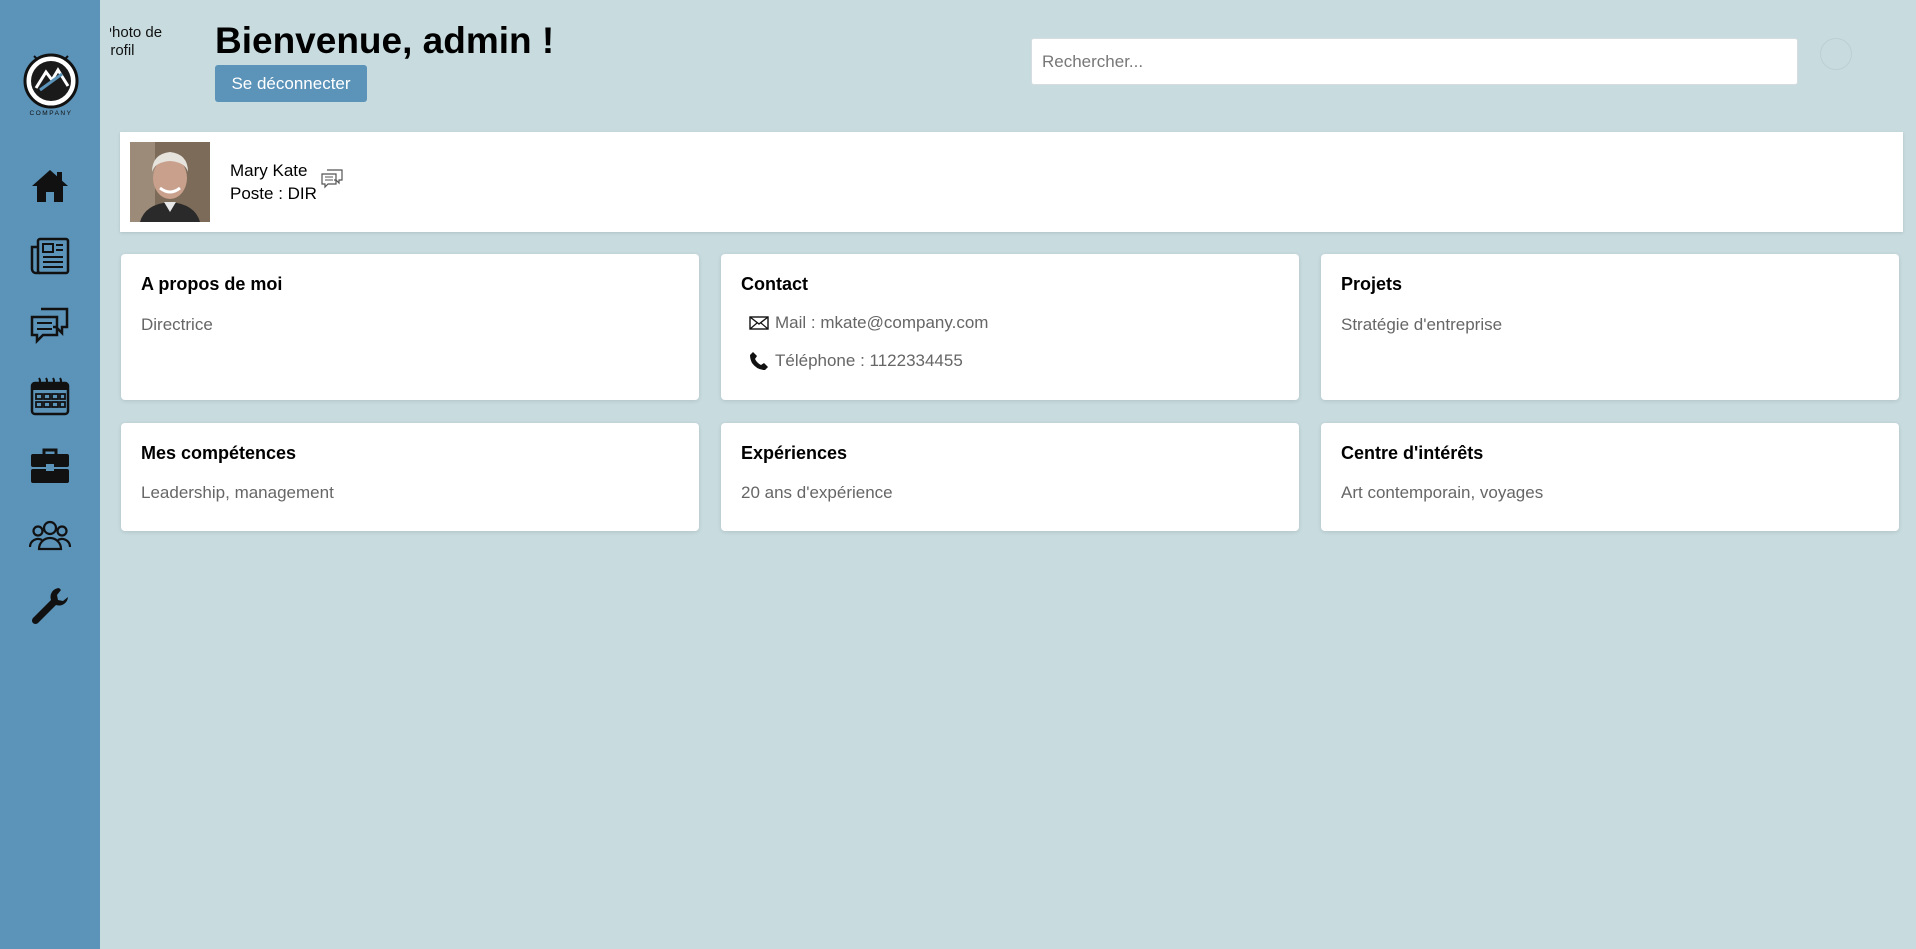  I want to click on users-icon, so click(50, 535).